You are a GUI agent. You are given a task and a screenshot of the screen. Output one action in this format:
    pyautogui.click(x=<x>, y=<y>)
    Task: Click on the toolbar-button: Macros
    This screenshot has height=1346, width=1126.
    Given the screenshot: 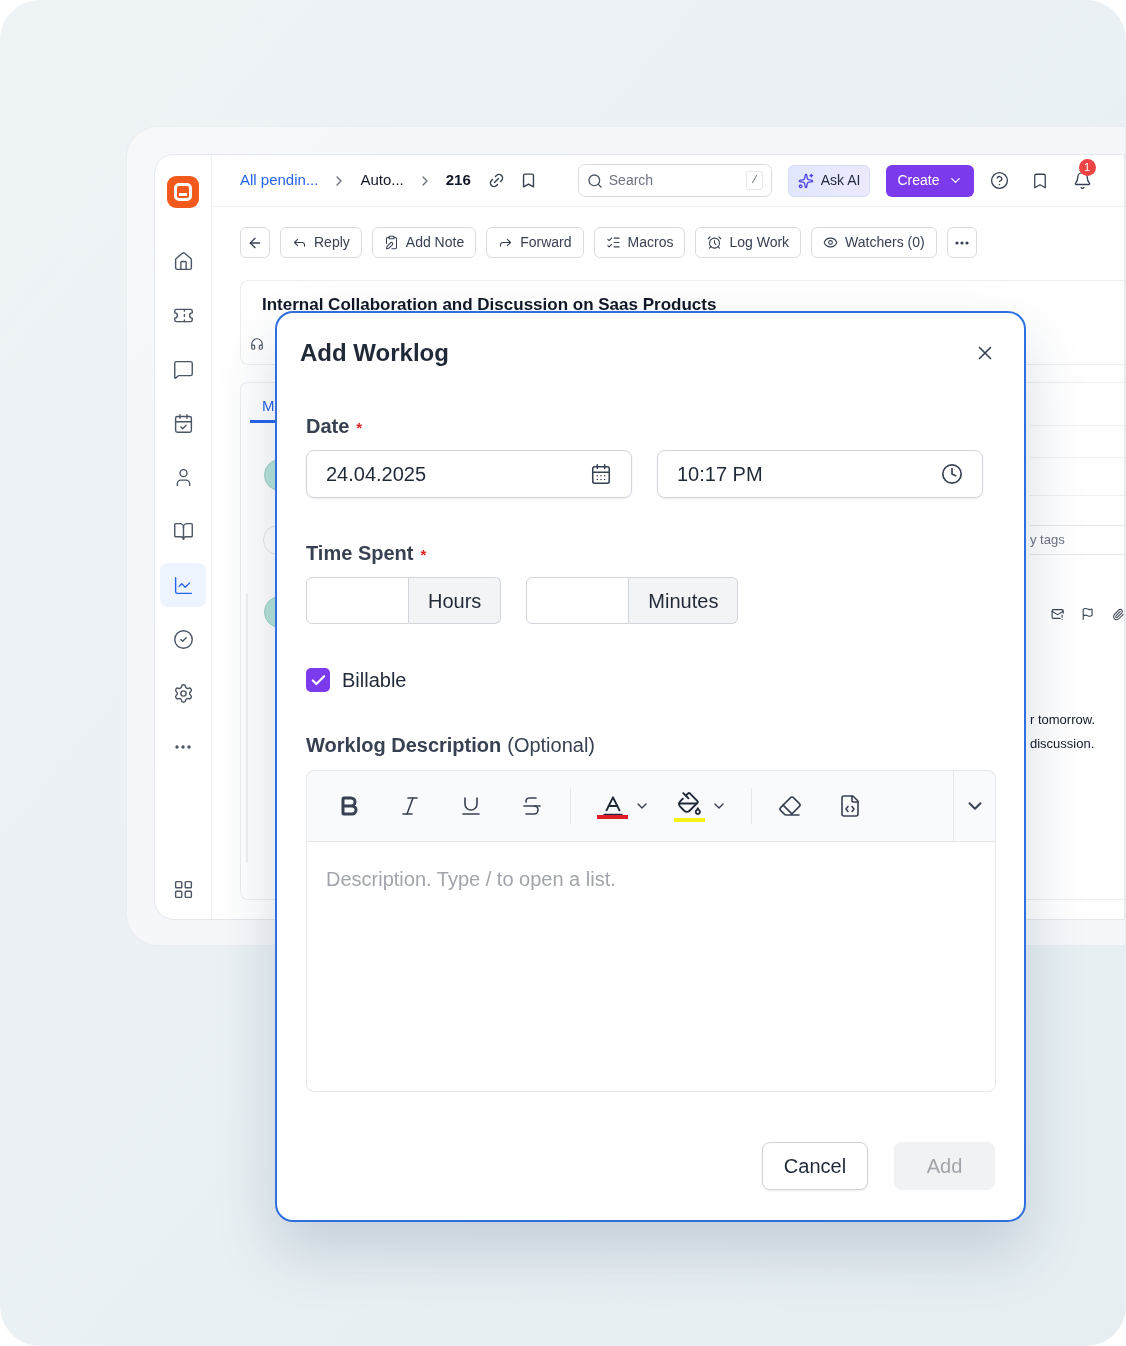 What is the action you would take?
    pyautogui.click(x=639, y=242)
    